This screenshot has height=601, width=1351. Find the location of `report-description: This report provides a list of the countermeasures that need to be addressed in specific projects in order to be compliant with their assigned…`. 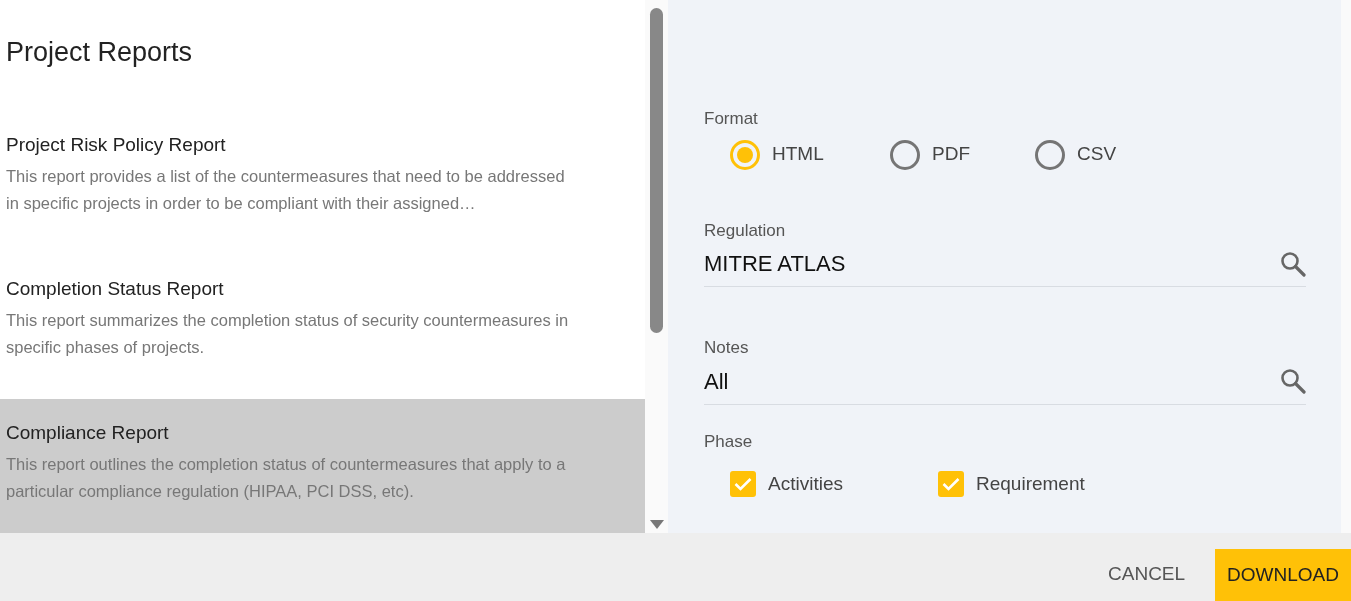

report-description: This report provides a list of the countermeasures that need to be addressed in specific projects in order to be compliant with their assigned… is located at coordinates (286, 190).